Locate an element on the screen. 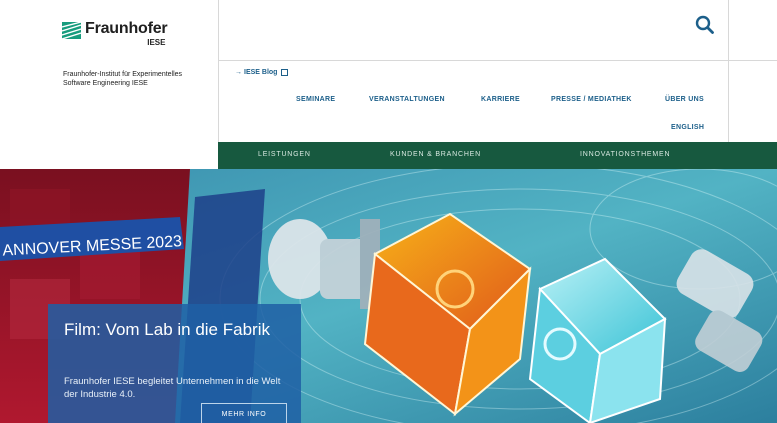  nav-ueber-uns: ÜBER UNS is located at coordinates (684, 99).